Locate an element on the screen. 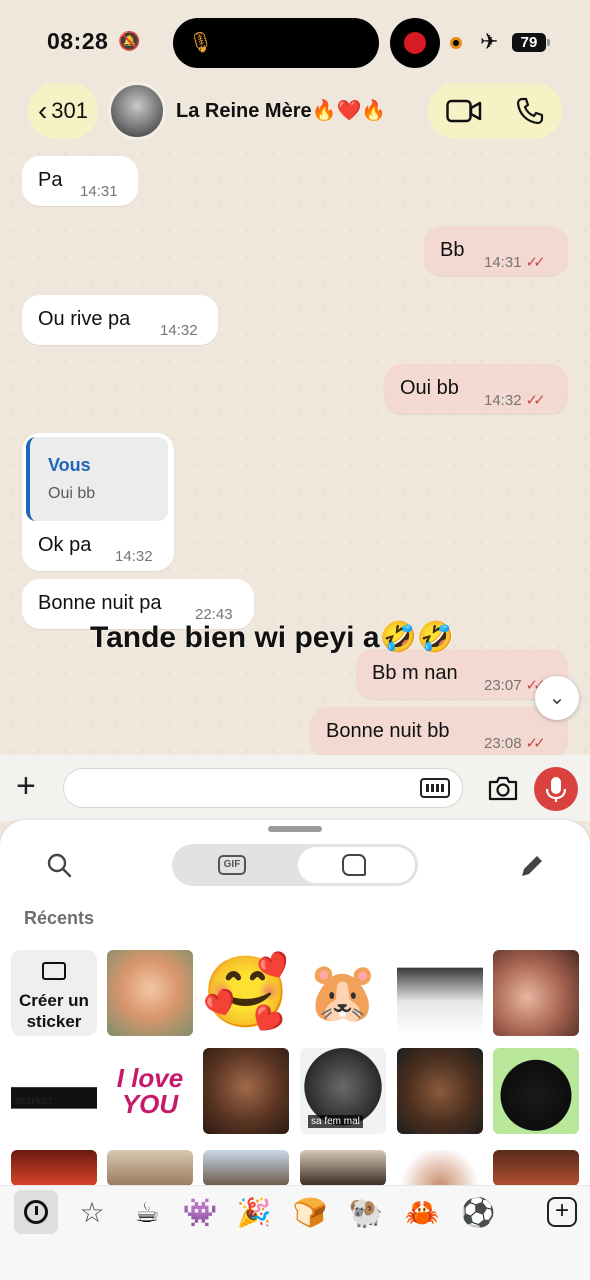 This screenshot has height=1280, width=590. crying-child-sticker: sa fem mal is located at coordinates (343, 1091).